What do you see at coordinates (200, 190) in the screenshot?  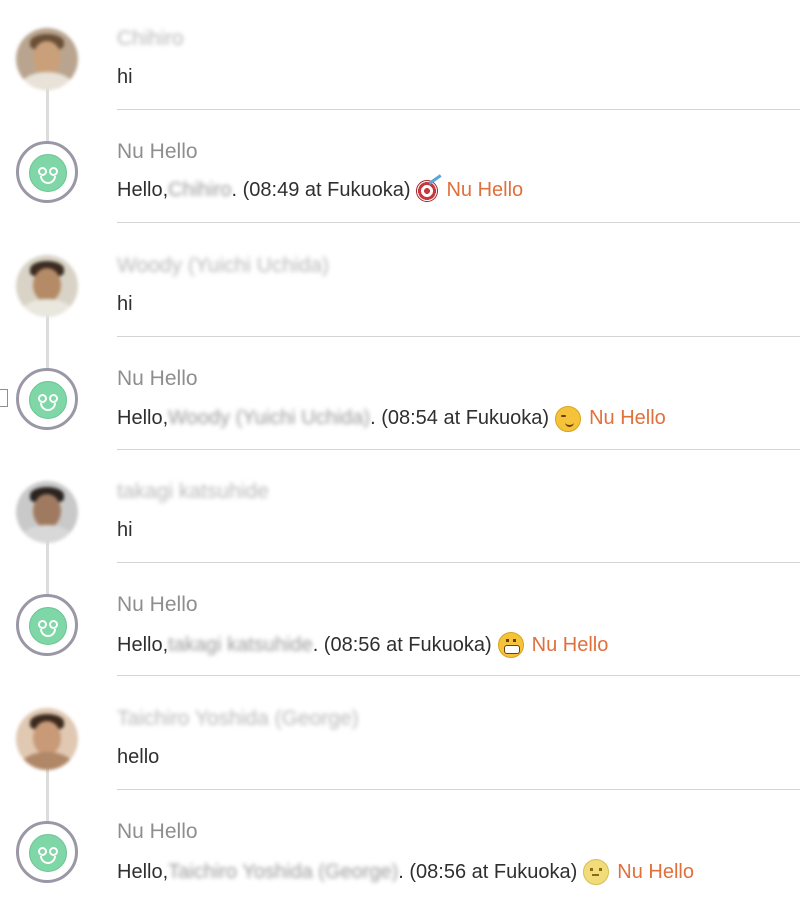 I see `mentioned-name: Chihiro` at bounding box center [200, 190].